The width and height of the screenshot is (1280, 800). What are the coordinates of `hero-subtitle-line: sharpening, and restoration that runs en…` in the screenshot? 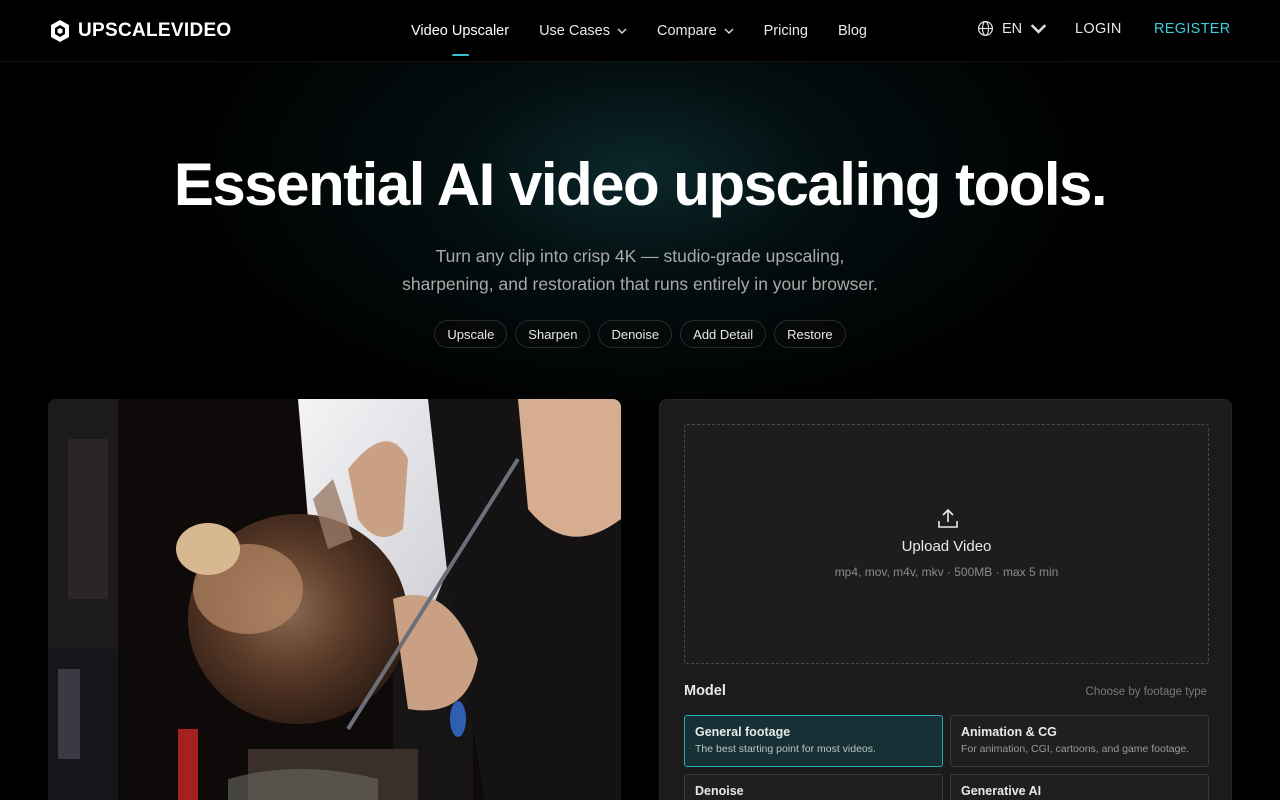 It's located at (640, 284).